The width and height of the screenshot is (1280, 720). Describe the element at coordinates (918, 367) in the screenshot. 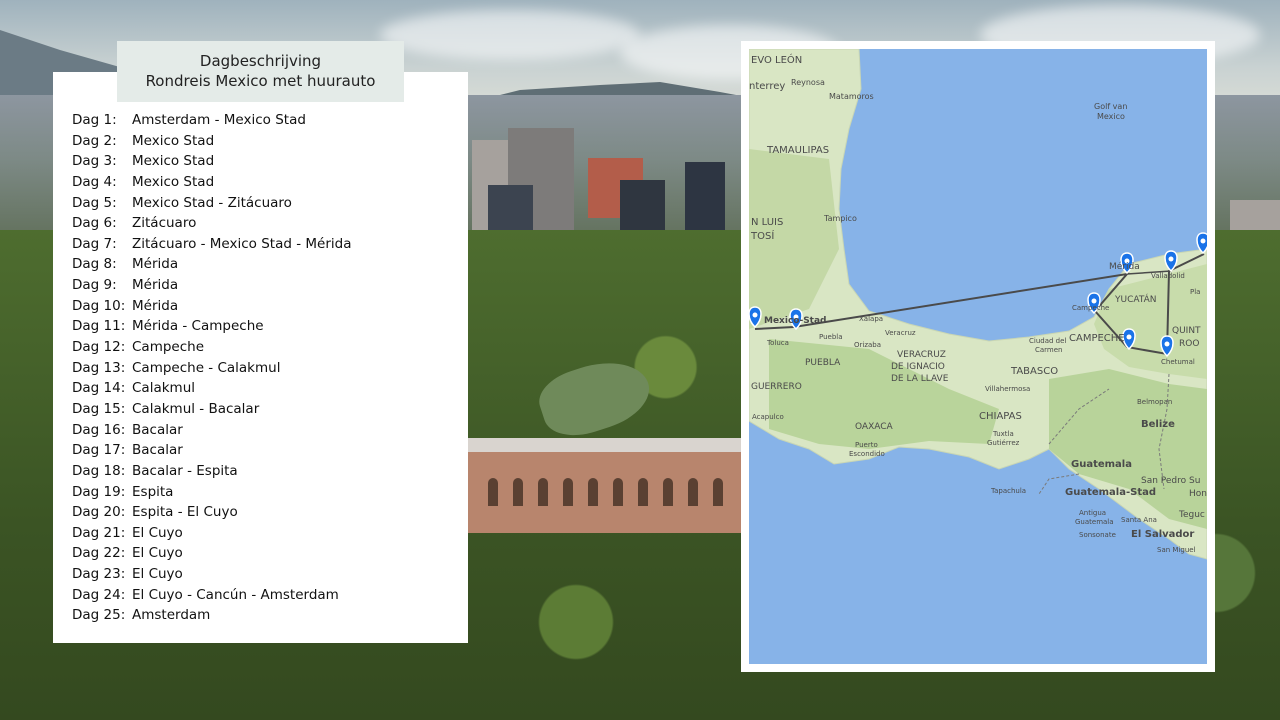

I see `map-label: DE IGNACIO` at that location.